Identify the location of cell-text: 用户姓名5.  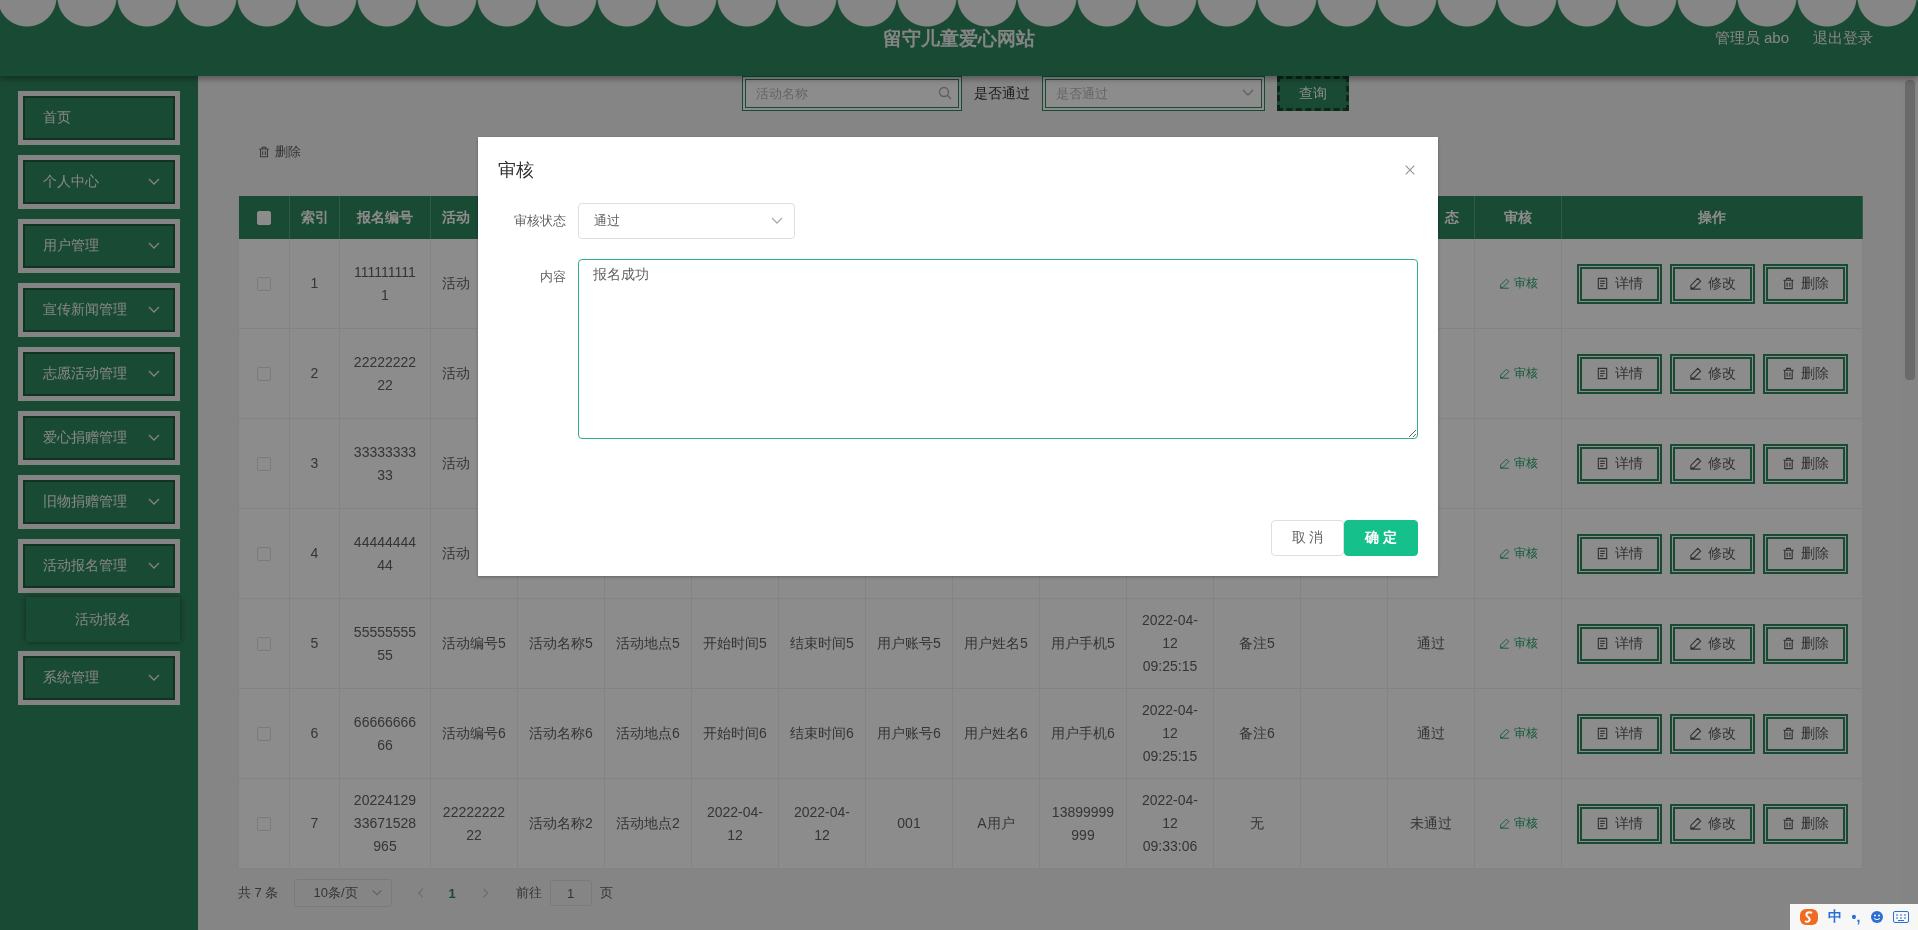
(996, 643).